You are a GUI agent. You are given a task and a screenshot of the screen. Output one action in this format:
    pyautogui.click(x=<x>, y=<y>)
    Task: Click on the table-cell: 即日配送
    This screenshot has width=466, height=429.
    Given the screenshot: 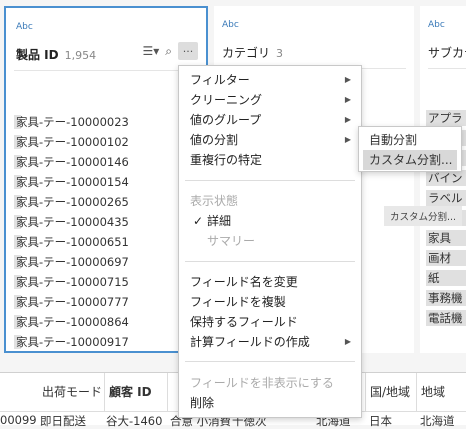 What is the action you would take?
    pyautogui.click(x=63, y=421)
    